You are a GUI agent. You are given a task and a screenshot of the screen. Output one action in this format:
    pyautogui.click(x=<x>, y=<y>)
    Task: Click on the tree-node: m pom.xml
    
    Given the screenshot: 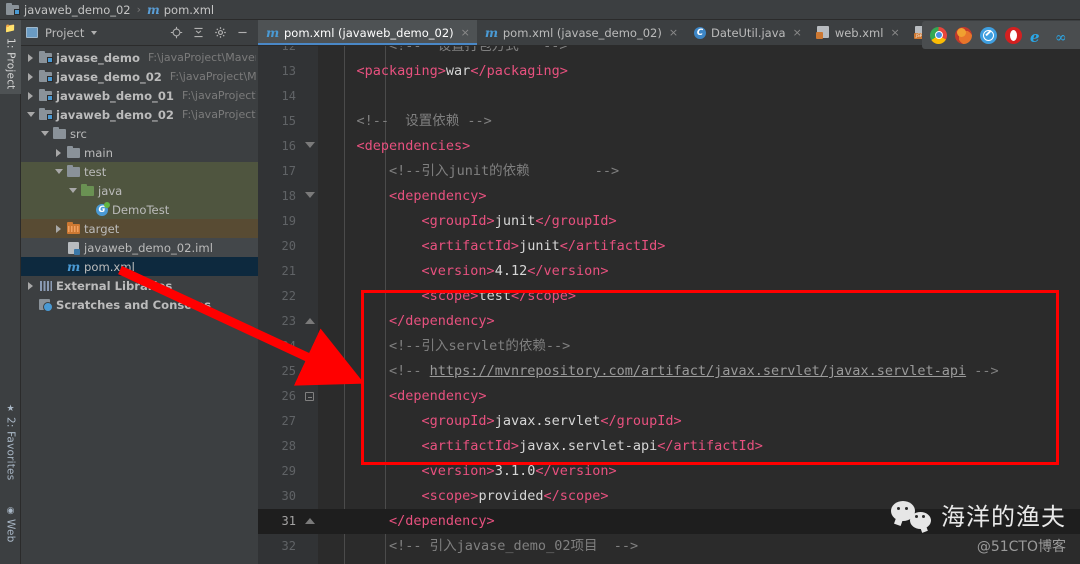 What is the action you would take?
    pyautogui.click(x=139, y=266)
    